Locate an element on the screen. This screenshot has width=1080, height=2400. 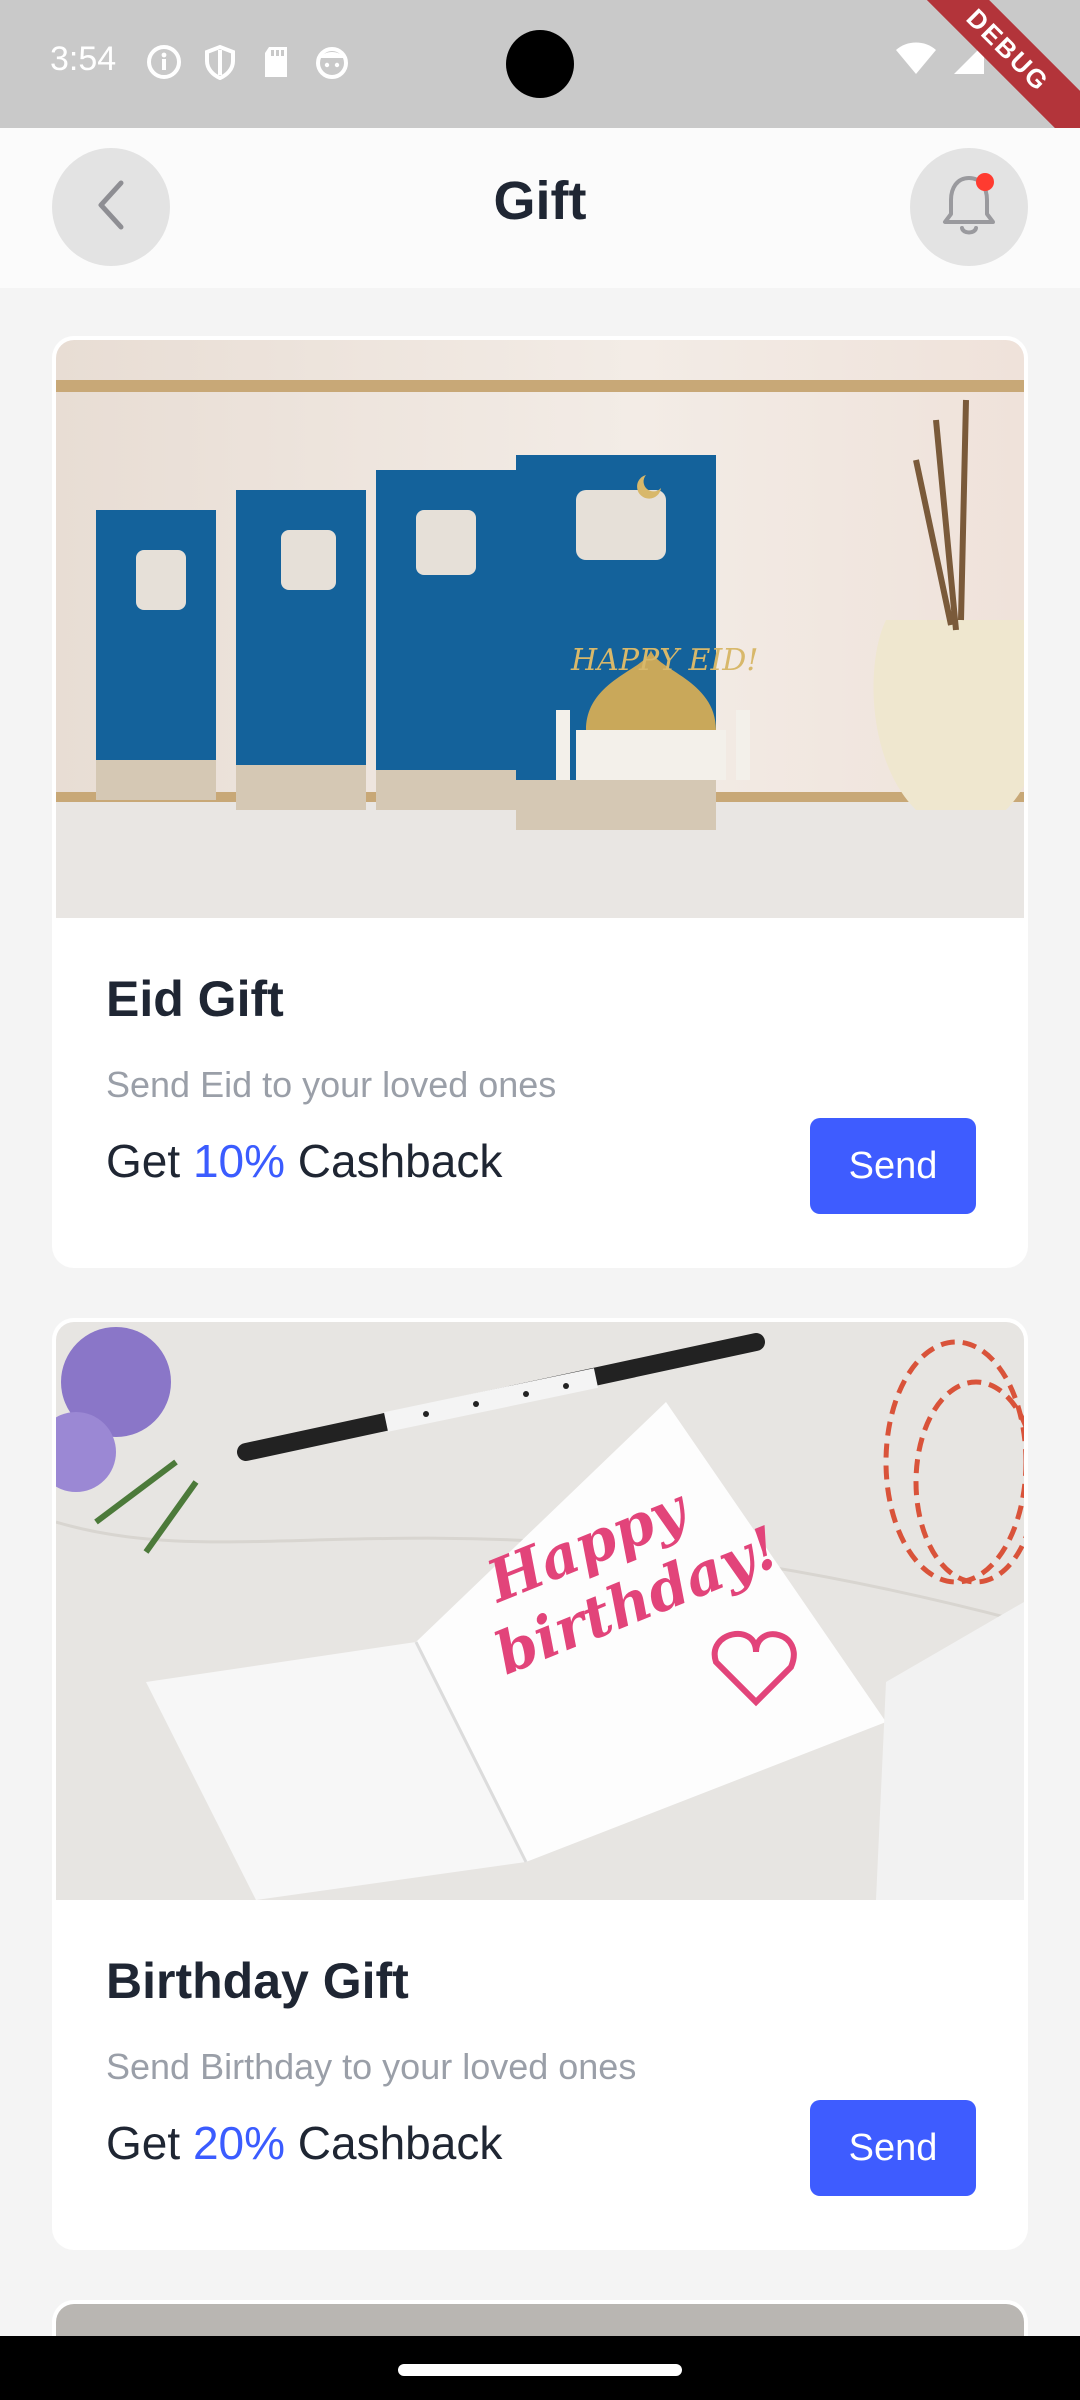
offer-percent: 10% is located at coordinates (239, 1161).